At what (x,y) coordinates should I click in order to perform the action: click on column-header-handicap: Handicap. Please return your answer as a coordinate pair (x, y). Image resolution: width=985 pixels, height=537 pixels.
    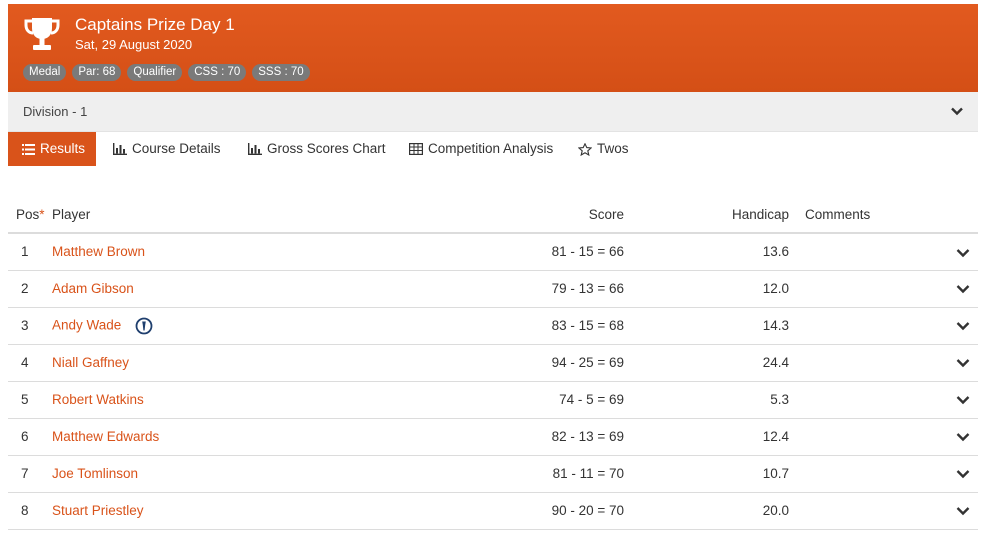
    Looking at the image, I should click on (706, 215).